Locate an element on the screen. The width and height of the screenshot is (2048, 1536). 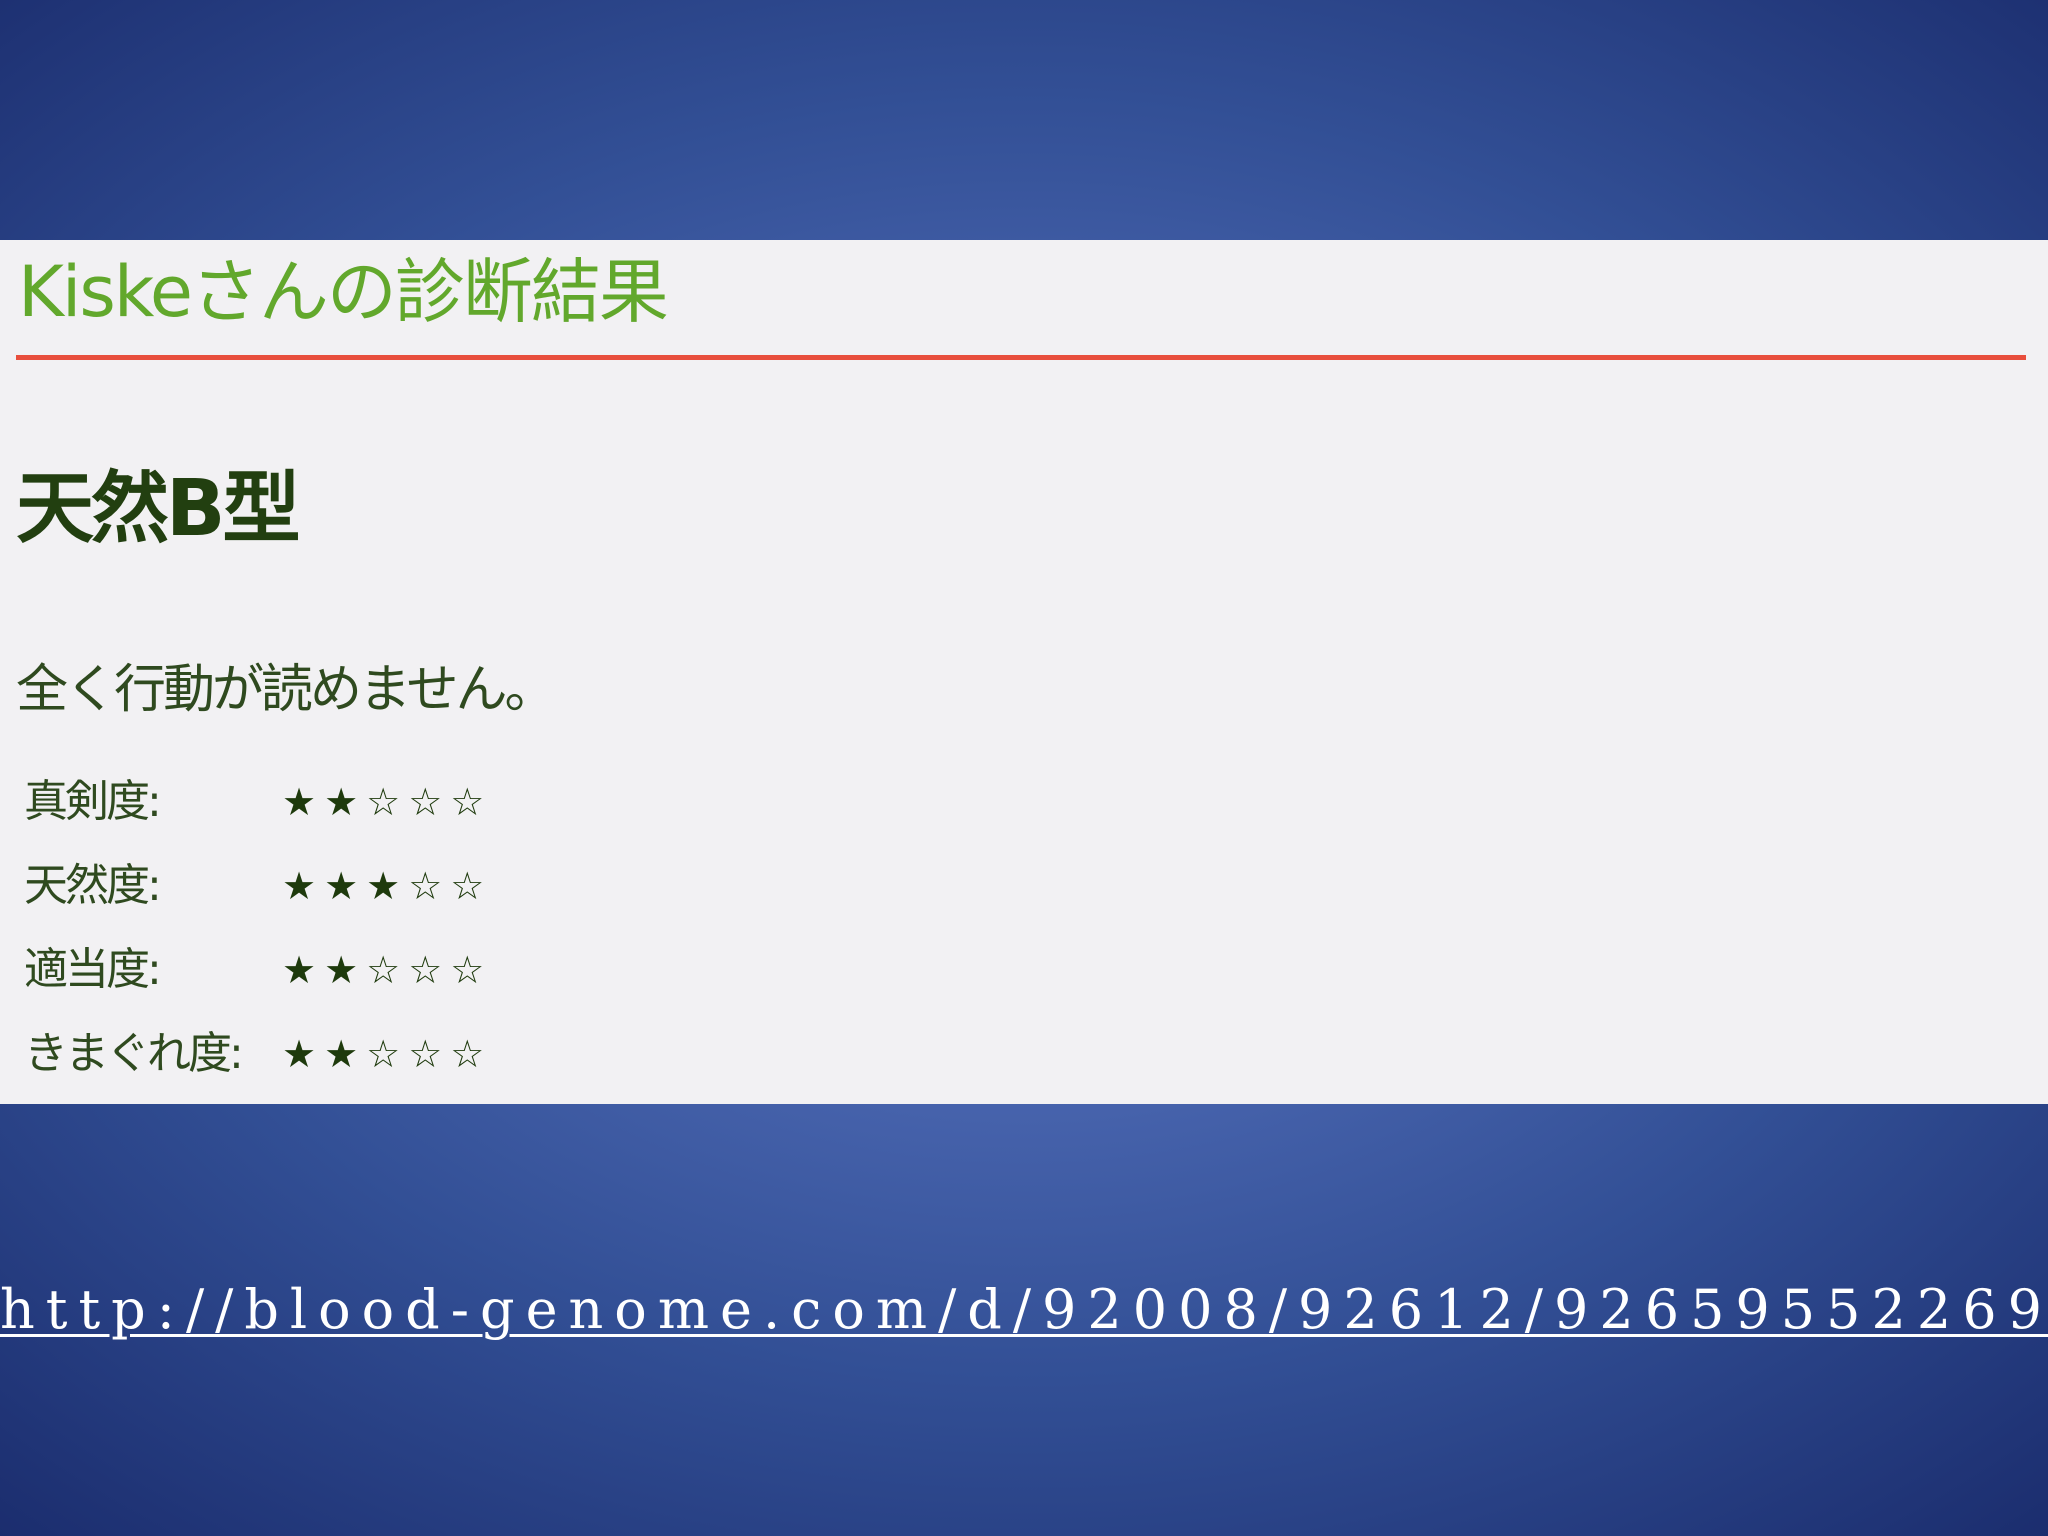
title-divider is located at coordinates (1021, 357).